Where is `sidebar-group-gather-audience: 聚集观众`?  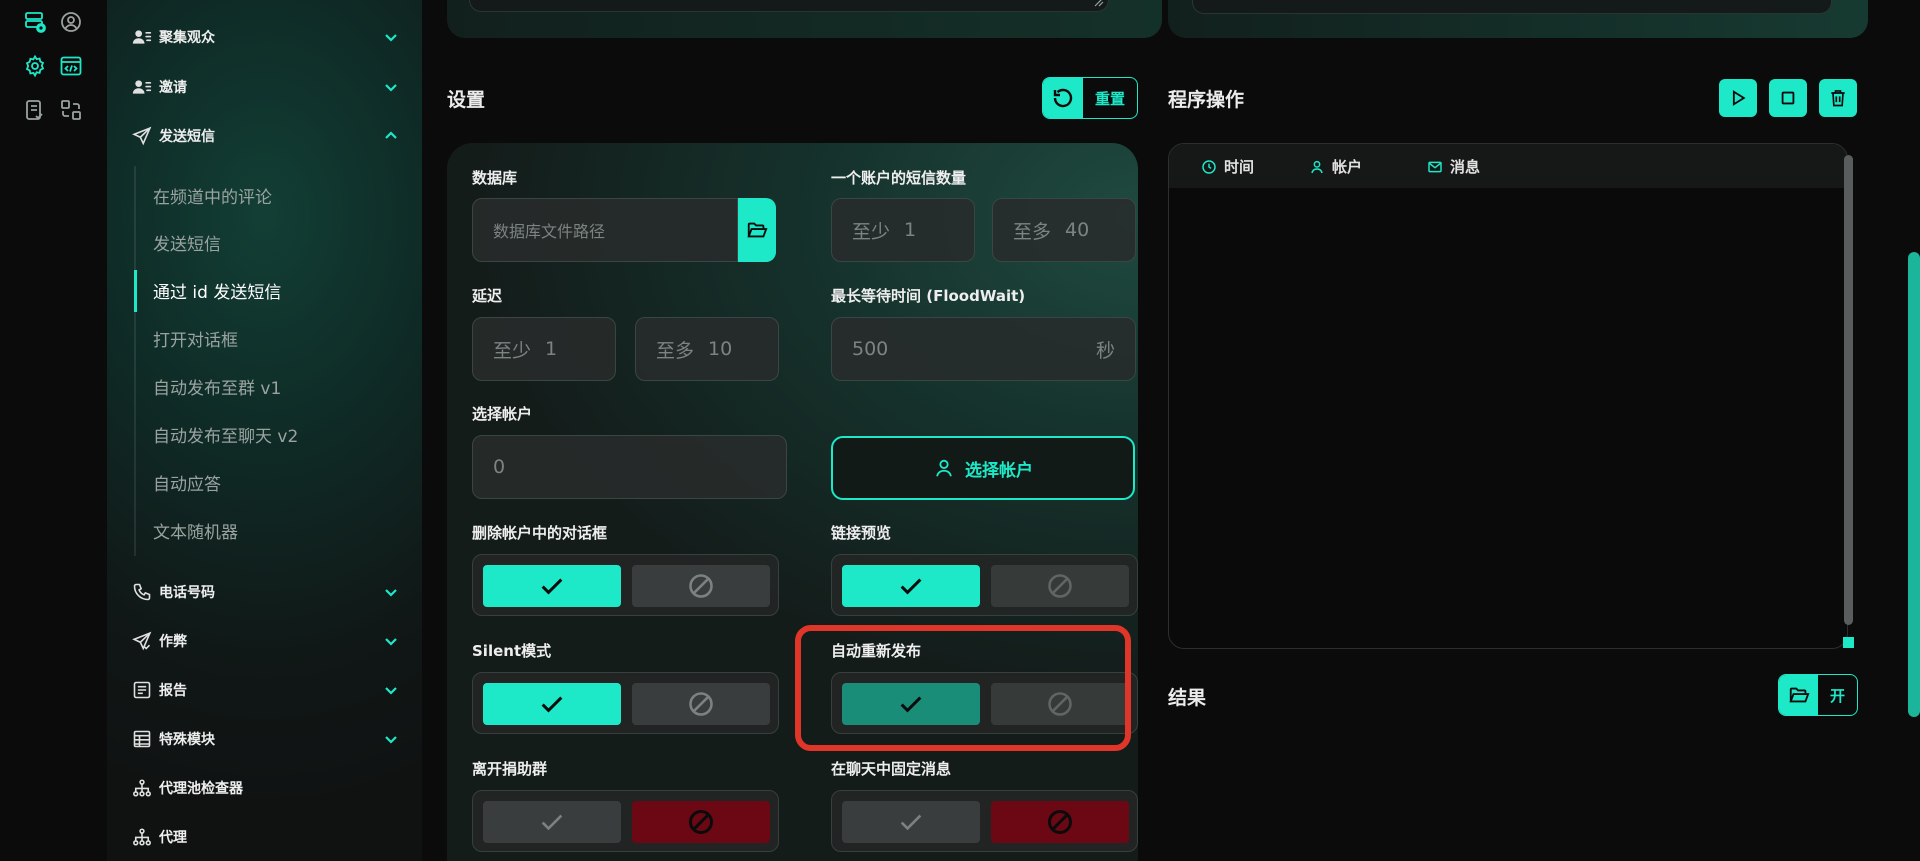
sidebar-group-gather-audience: 聚集观众 is located at coordinates (264, 37).